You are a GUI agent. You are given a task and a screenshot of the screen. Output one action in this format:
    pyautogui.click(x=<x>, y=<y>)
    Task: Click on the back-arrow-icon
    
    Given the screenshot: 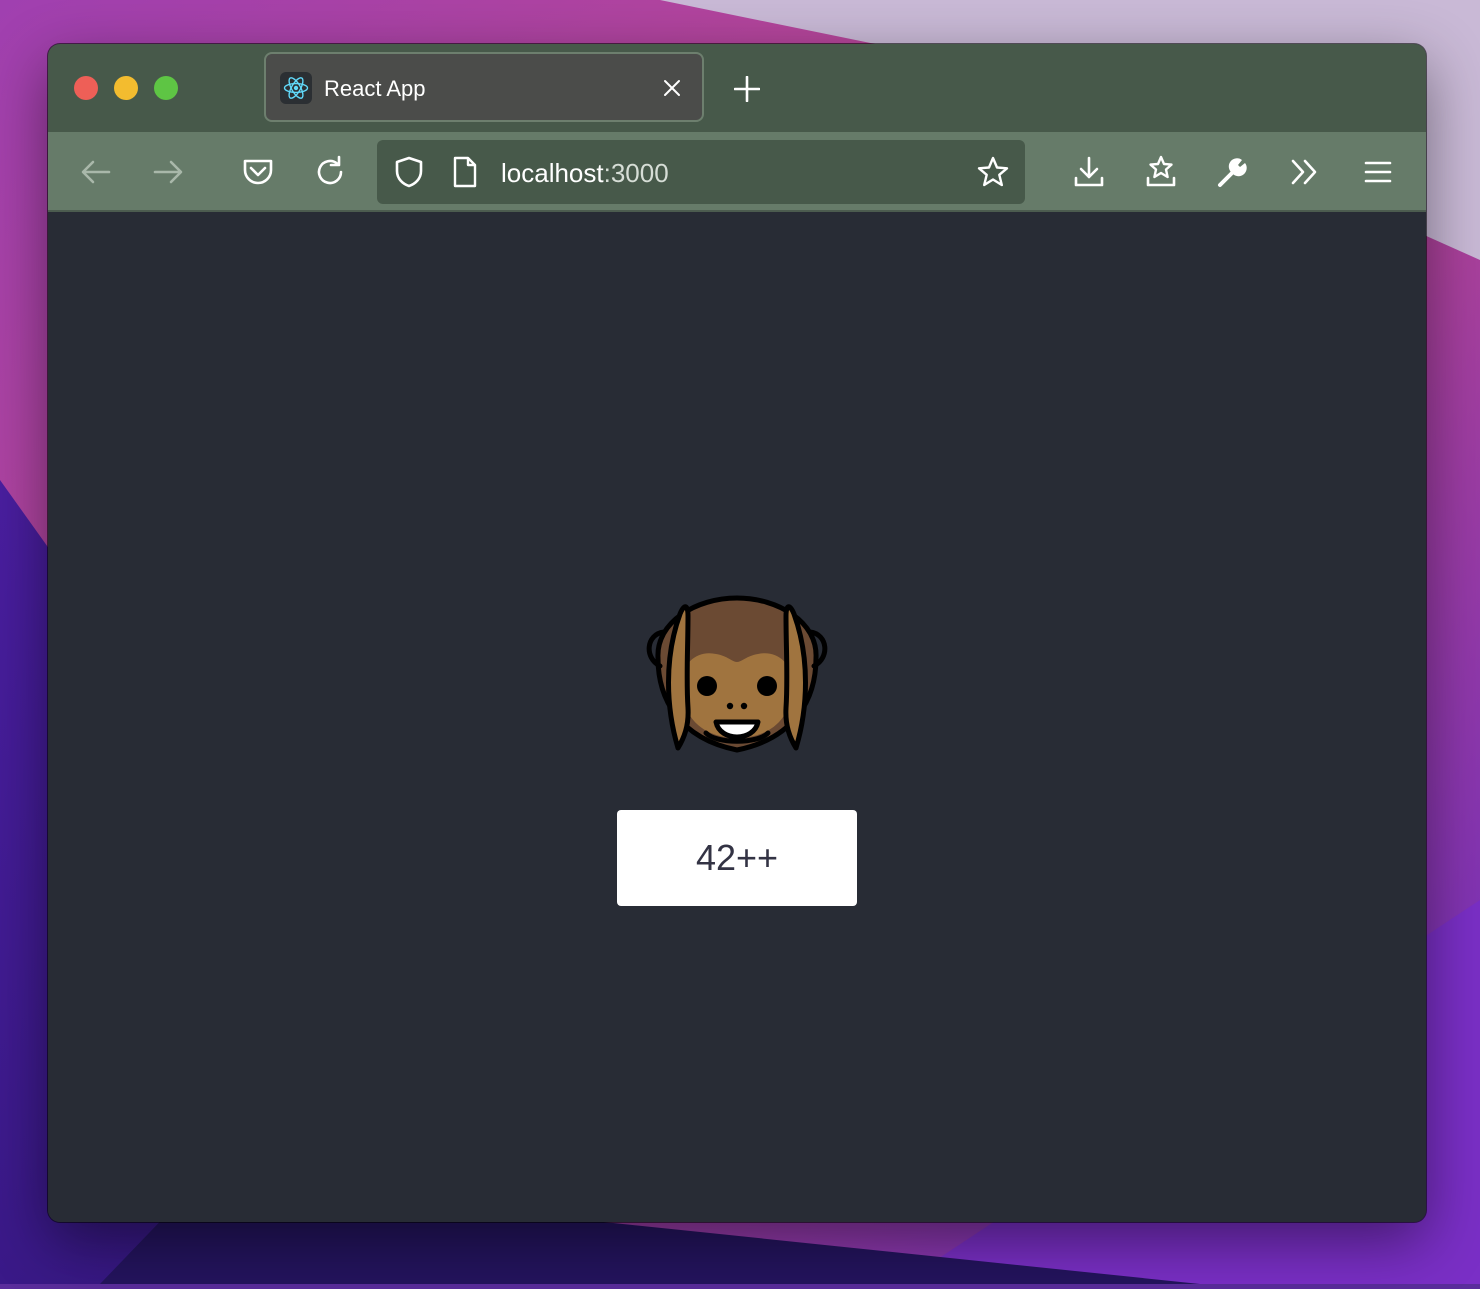 What is the action you would take?
    pyautogui.click(x=96, y=172)
    